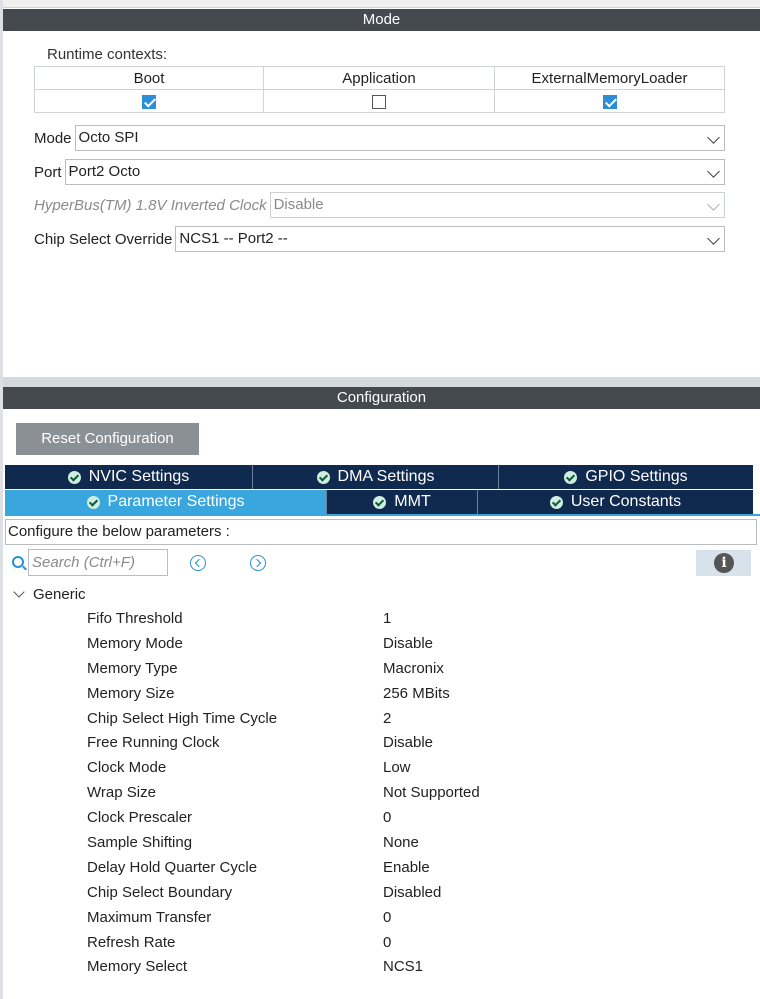  What do you see at coordinates (416, 693) in the screenshot?
I see `param-value: 256 MBits` at bounding box center [416, 693].